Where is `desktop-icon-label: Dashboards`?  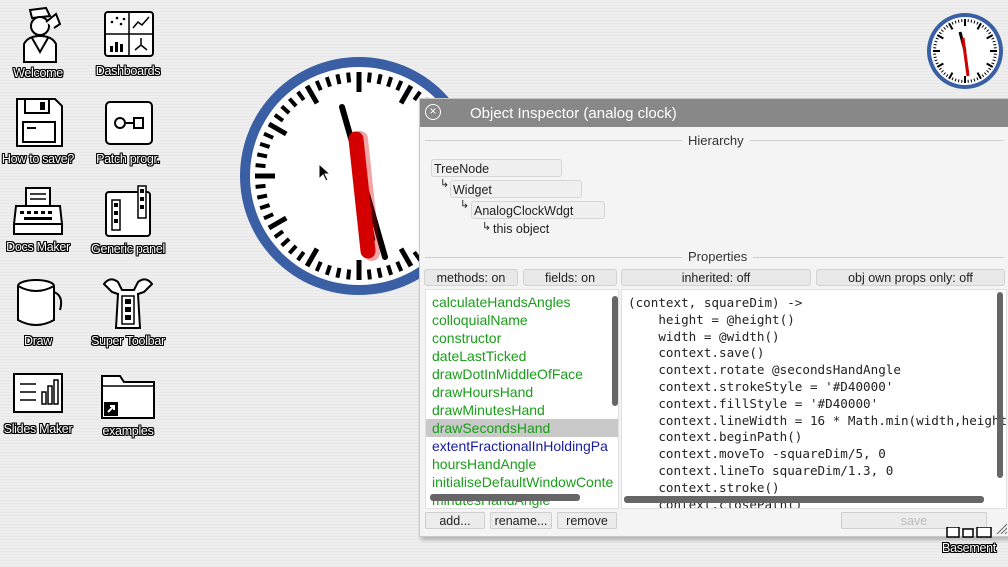
desktop-icon-label: Dashboards is located at coordinates (128, 71).